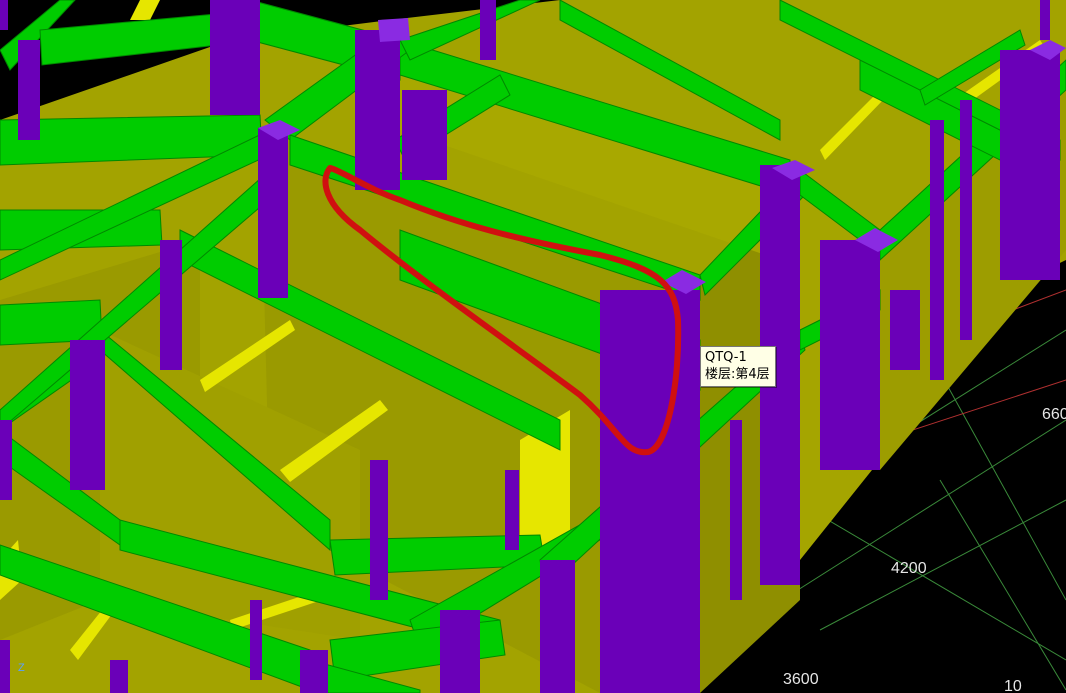 The width and height of the screenshot is (1066, 693). Describe the element at coordinates (145, 10) in the screenshot. I see `highlight-wall` at that location.